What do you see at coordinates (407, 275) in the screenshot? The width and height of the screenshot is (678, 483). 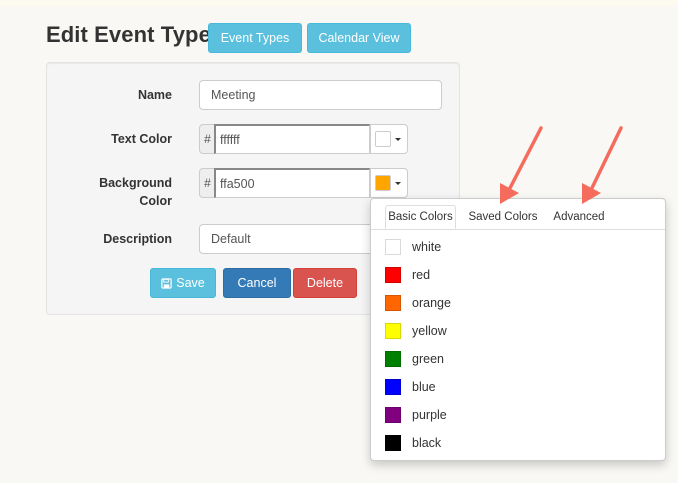 I see `color-option-red: red` at bounding box center [407, 275].